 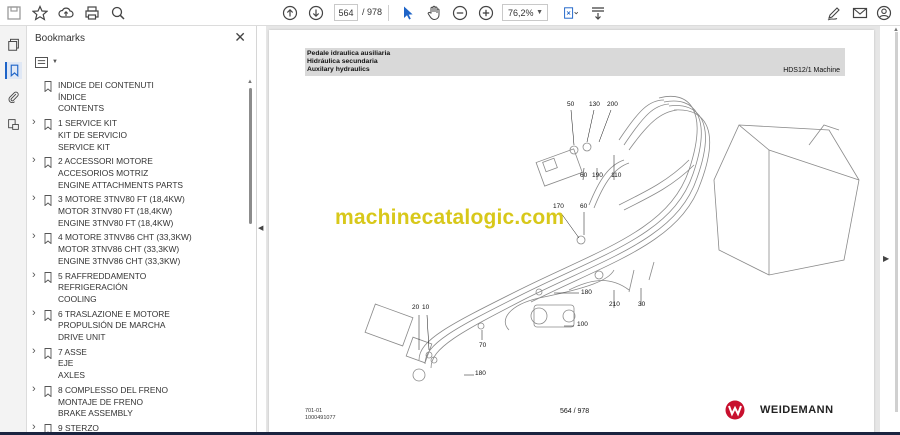 I want to click on bookmark-item: › 5 RAFFREDDAMENTO REFRIGERACIÓN COOLING, so click(x=136, y=287).